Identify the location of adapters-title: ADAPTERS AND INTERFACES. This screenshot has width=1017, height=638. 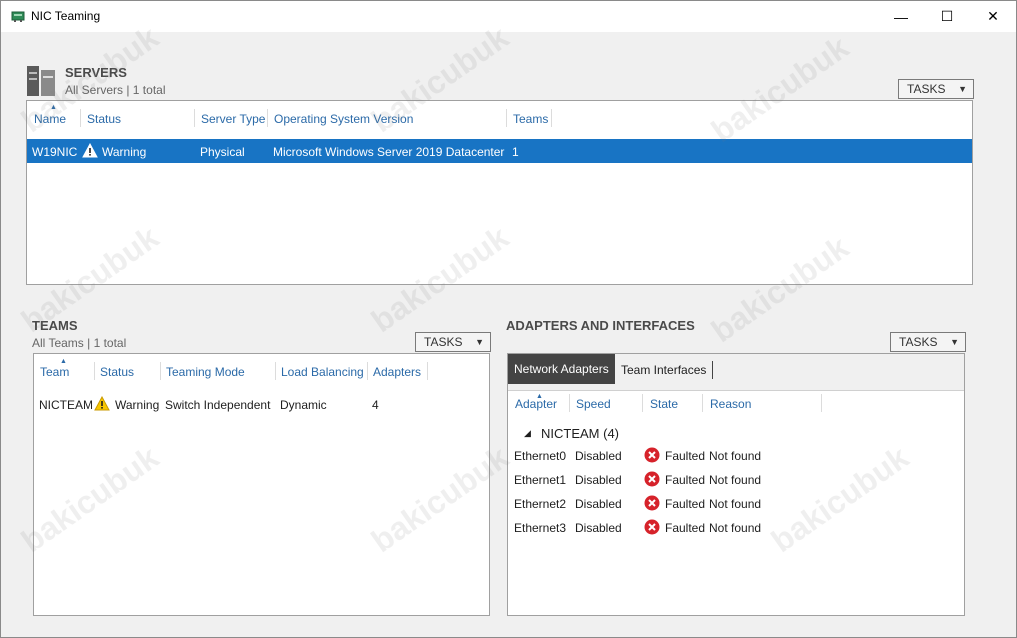
(600, 325).